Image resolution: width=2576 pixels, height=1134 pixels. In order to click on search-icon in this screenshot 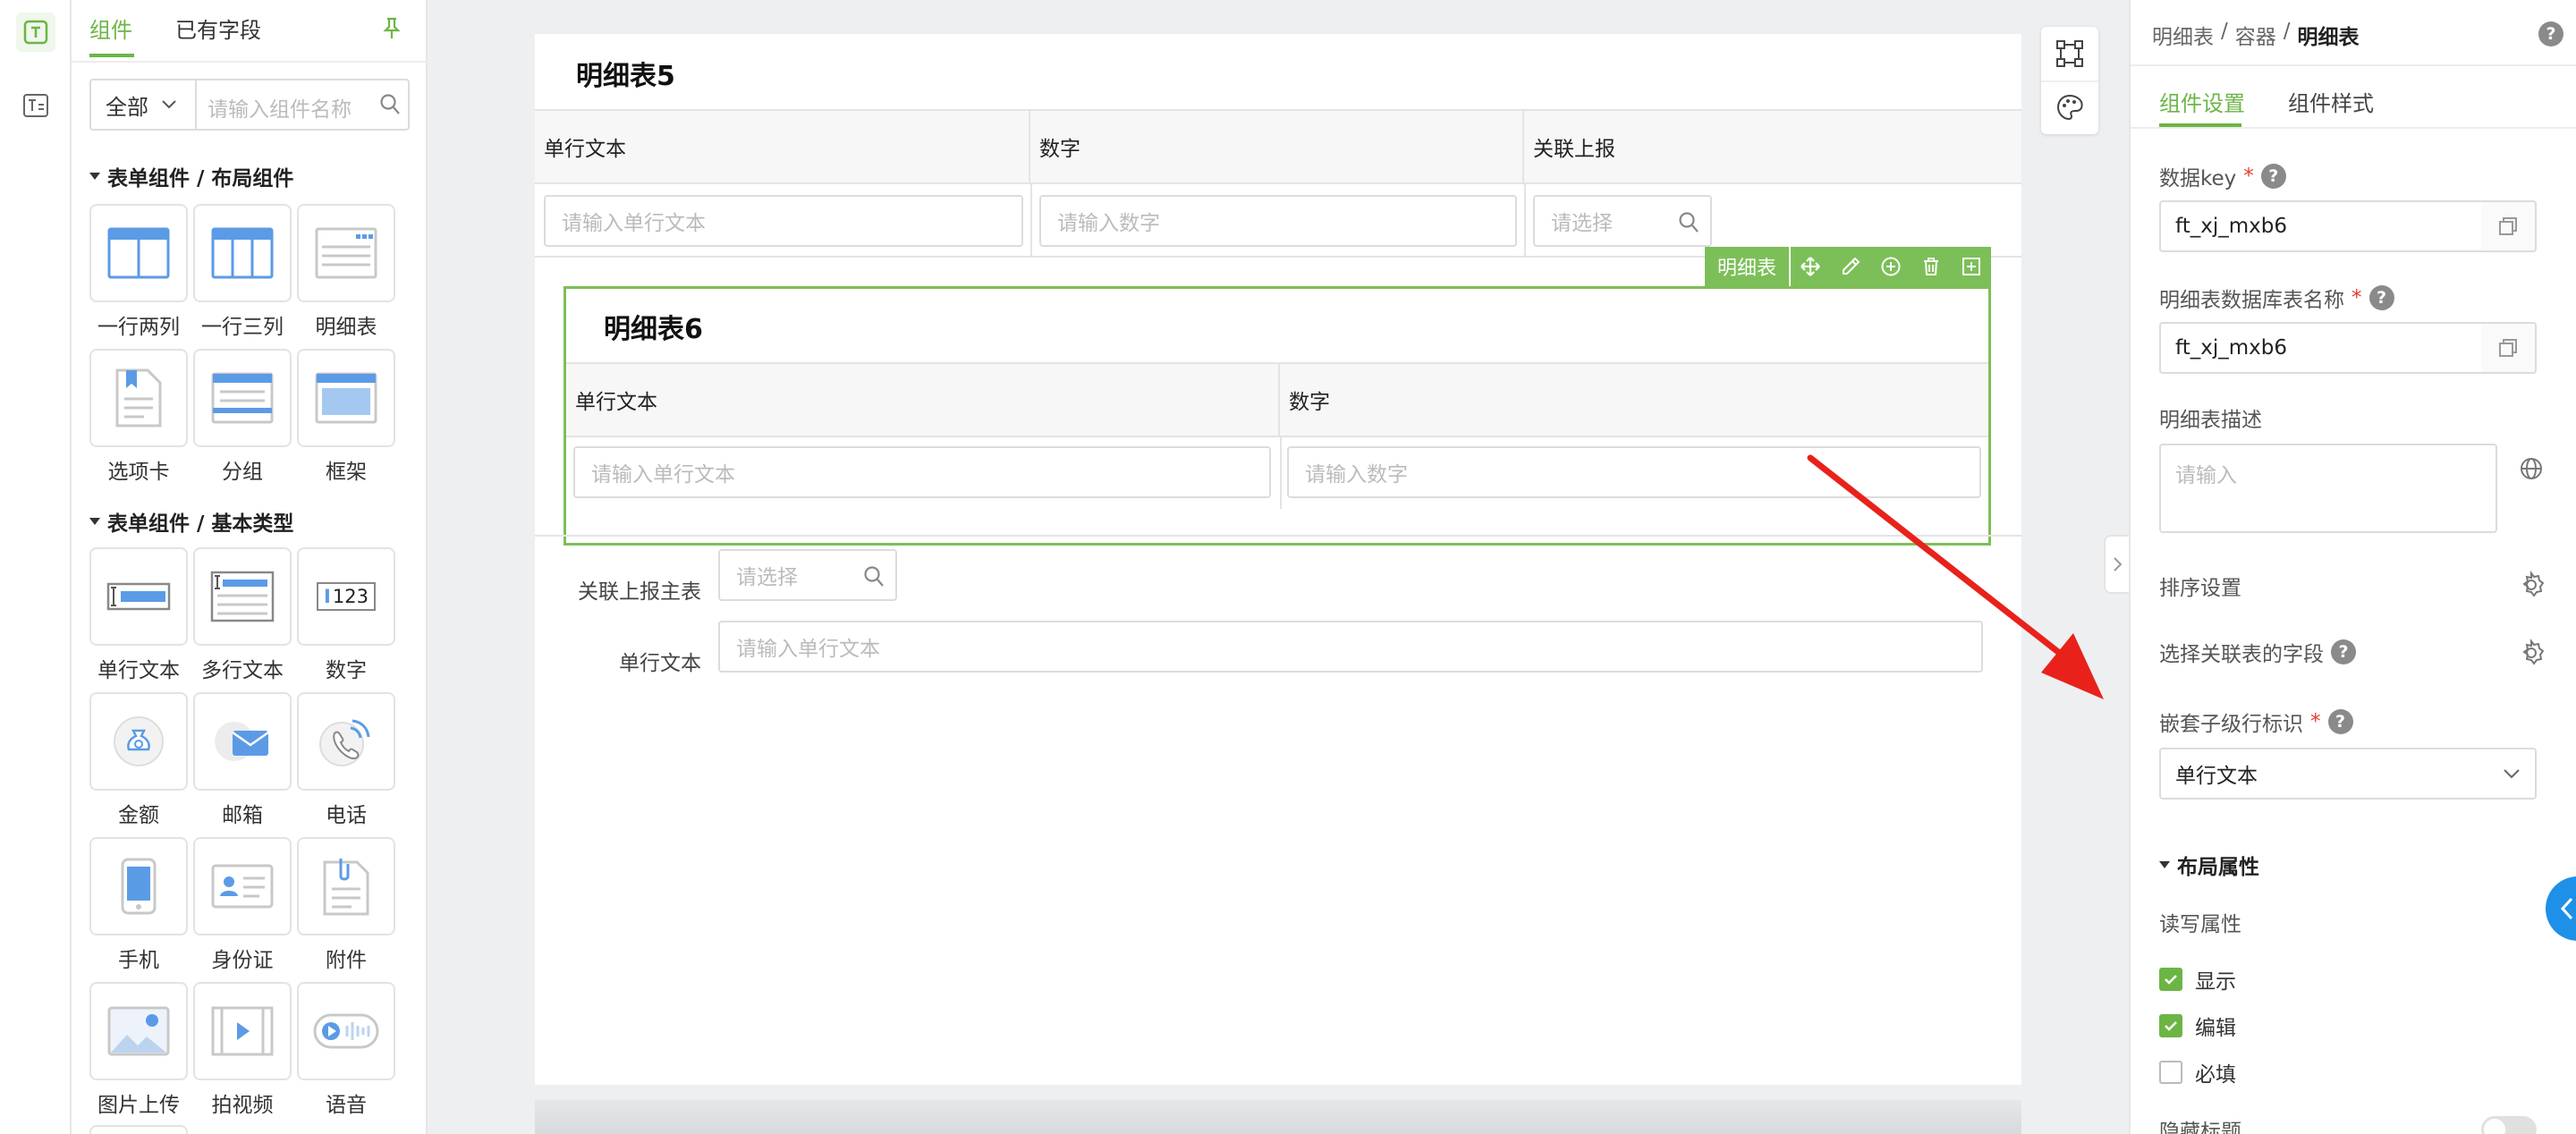, I will do `click(390, 105)`.